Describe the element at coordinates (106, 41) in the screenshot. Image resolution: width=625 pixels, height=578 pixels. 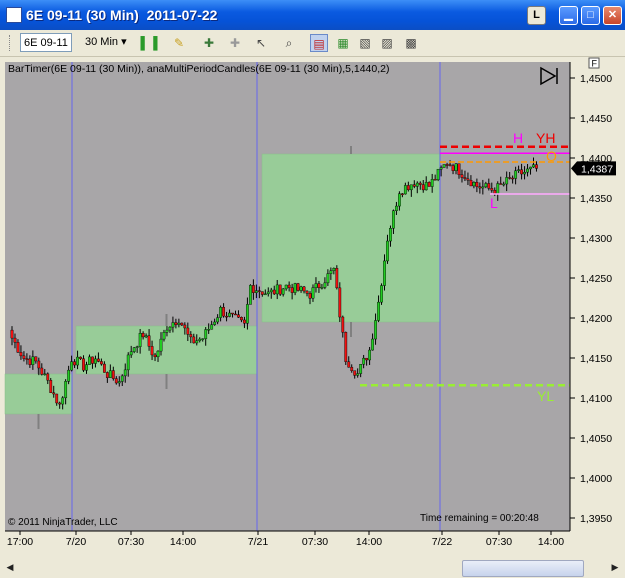
I see `period-selector: 30 Min ▾` at that location.